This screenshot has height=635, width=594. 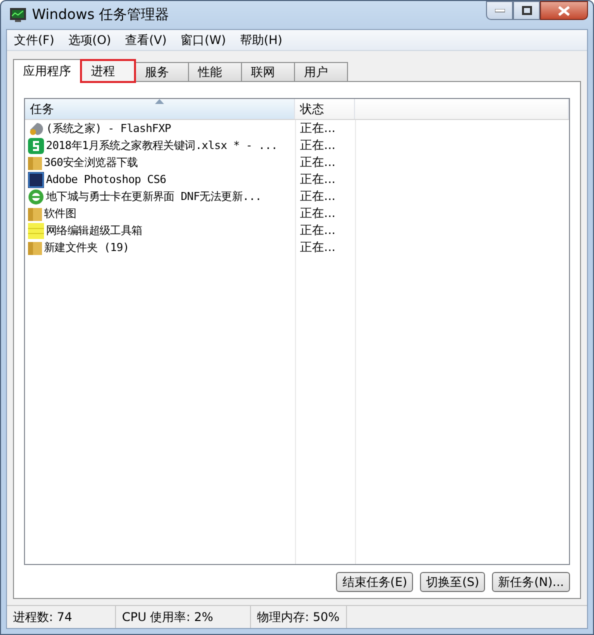 I want to click on close-button, so click(x=564, y=10).